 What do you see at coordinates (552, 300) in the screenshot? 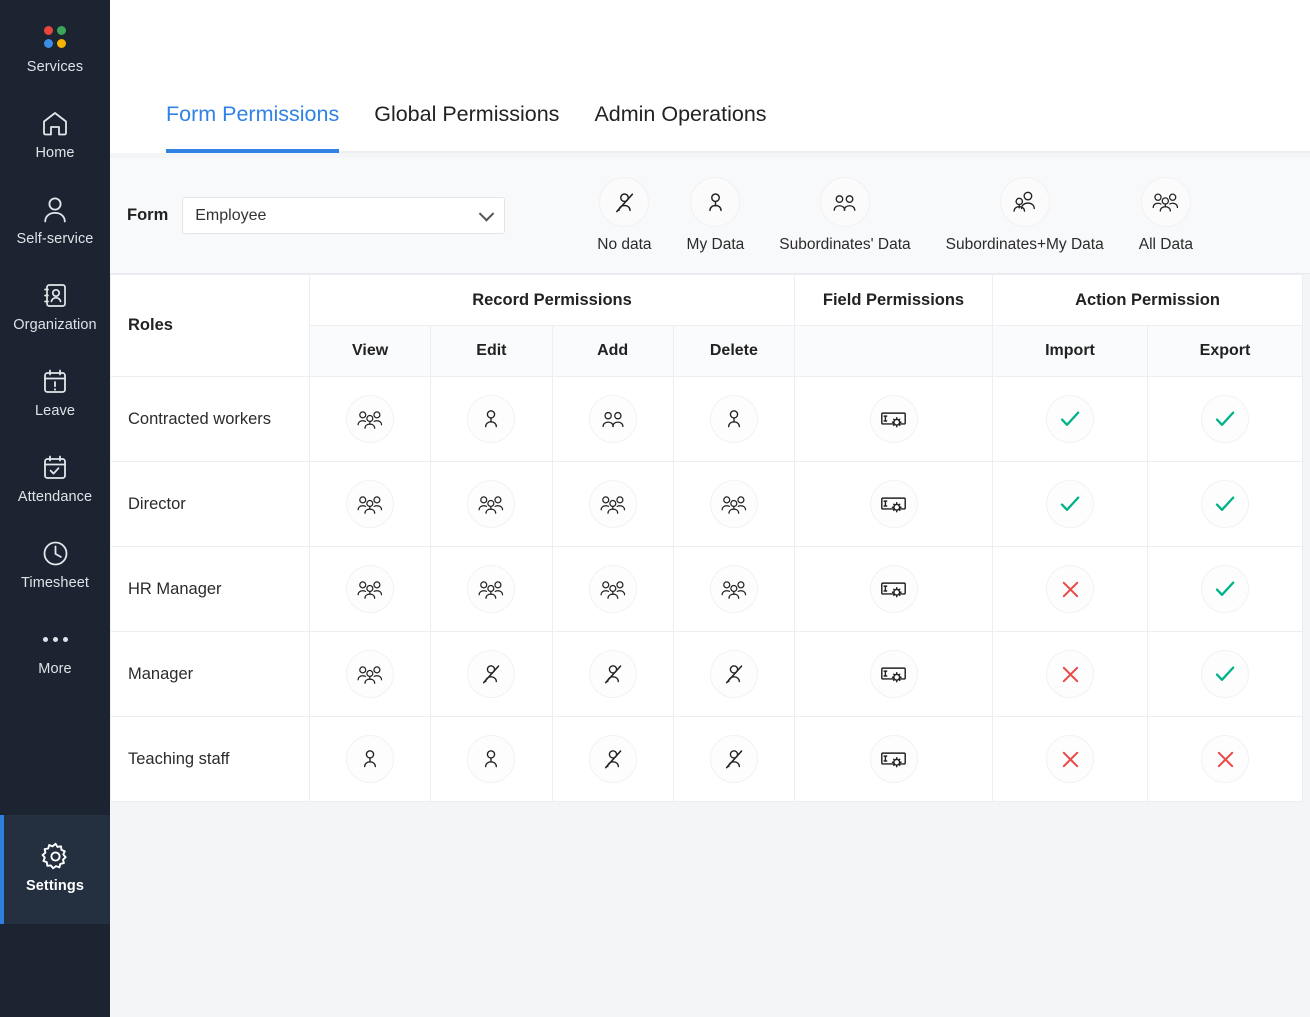
I see `group-header-record-permissions: Record Permissions` at bounding box center [552, 300].